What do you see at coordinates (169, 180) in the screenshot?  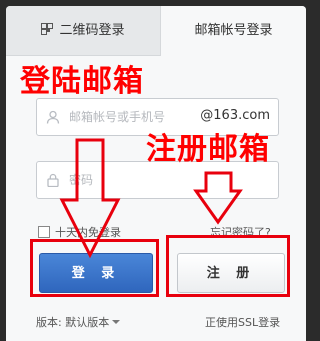 I see `password-input` at bounding box center [169, 180].